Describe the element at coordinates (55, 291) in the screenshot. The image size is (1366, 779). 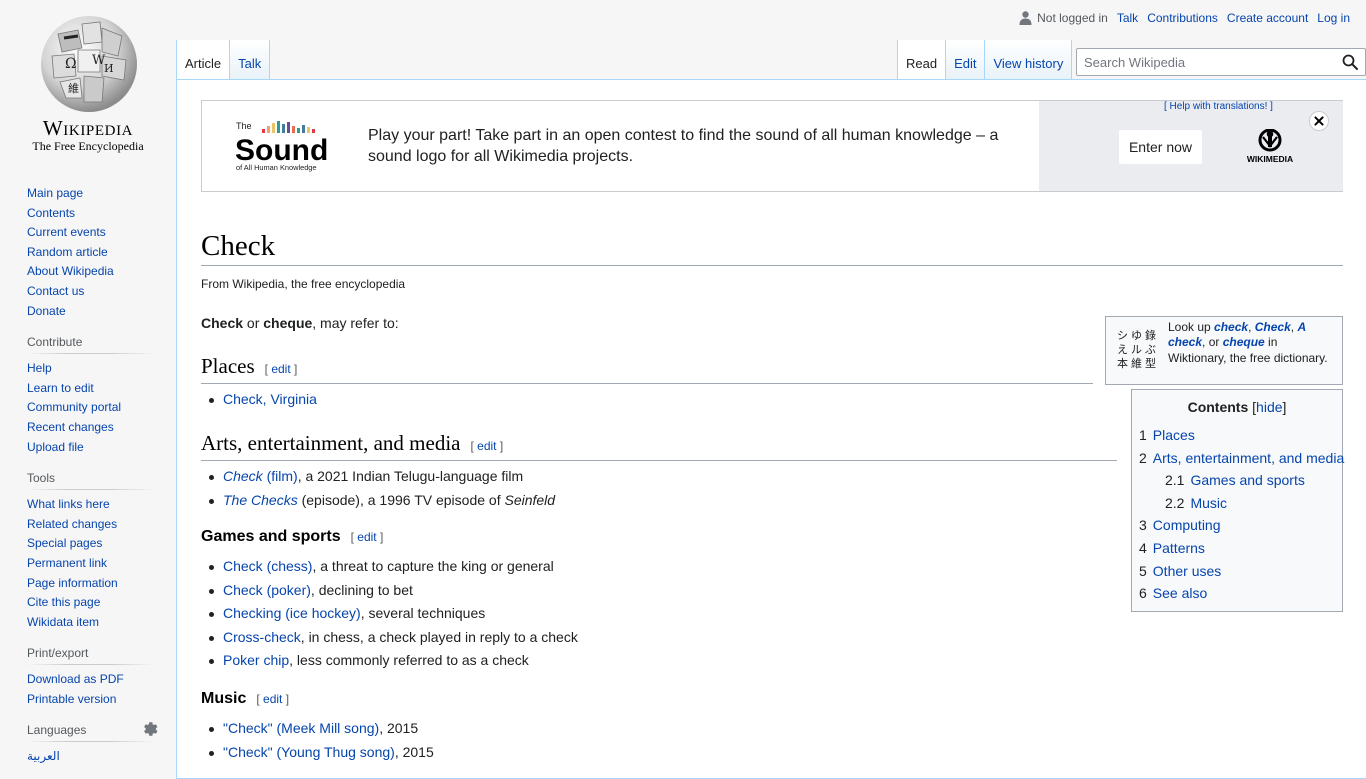
I see `sidebar-item-contact: Contact us` at that location.